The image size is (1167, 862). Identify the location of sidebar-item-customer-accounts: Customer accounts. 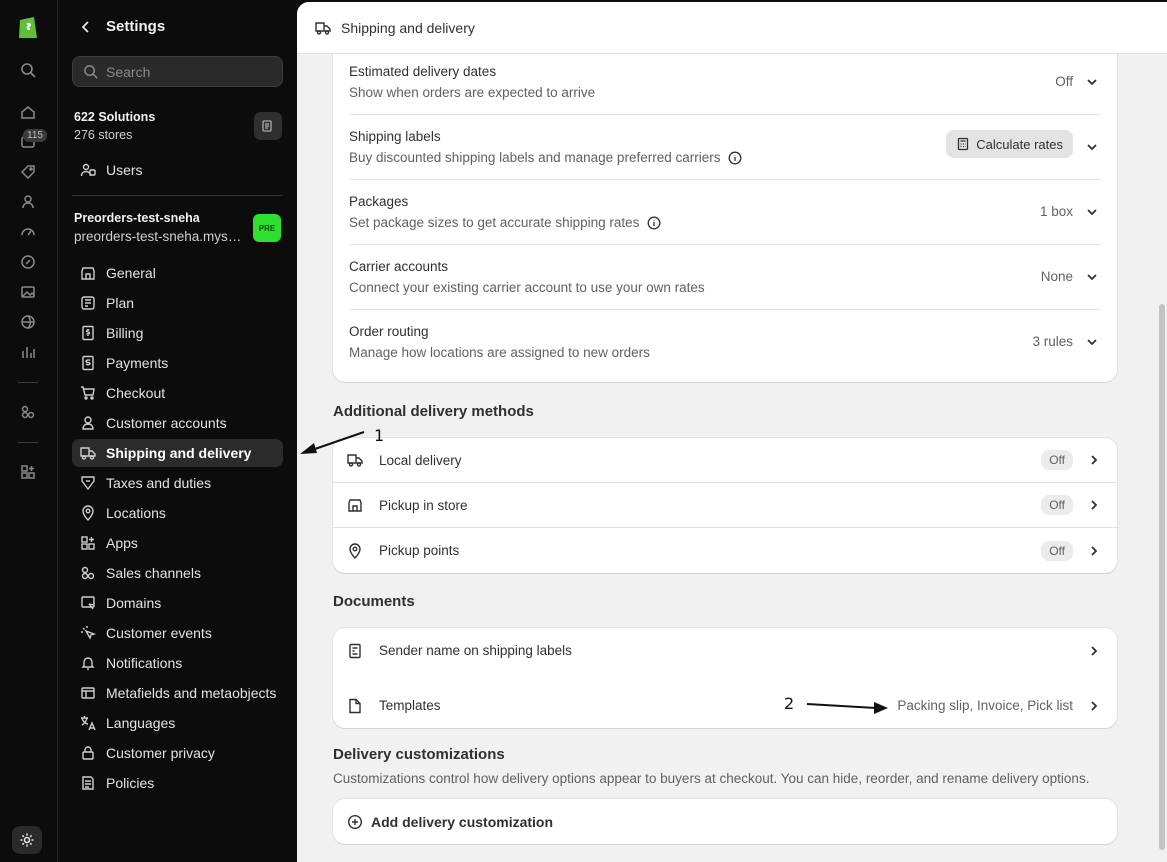
(177, 423).